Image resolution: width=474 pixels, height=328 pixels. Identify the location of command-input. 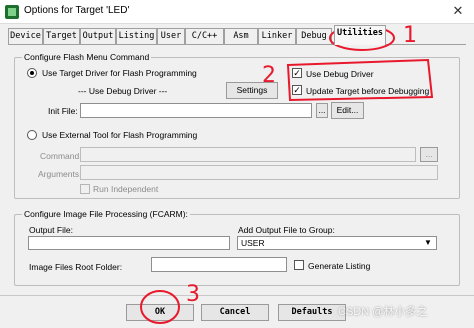
(248, 154).